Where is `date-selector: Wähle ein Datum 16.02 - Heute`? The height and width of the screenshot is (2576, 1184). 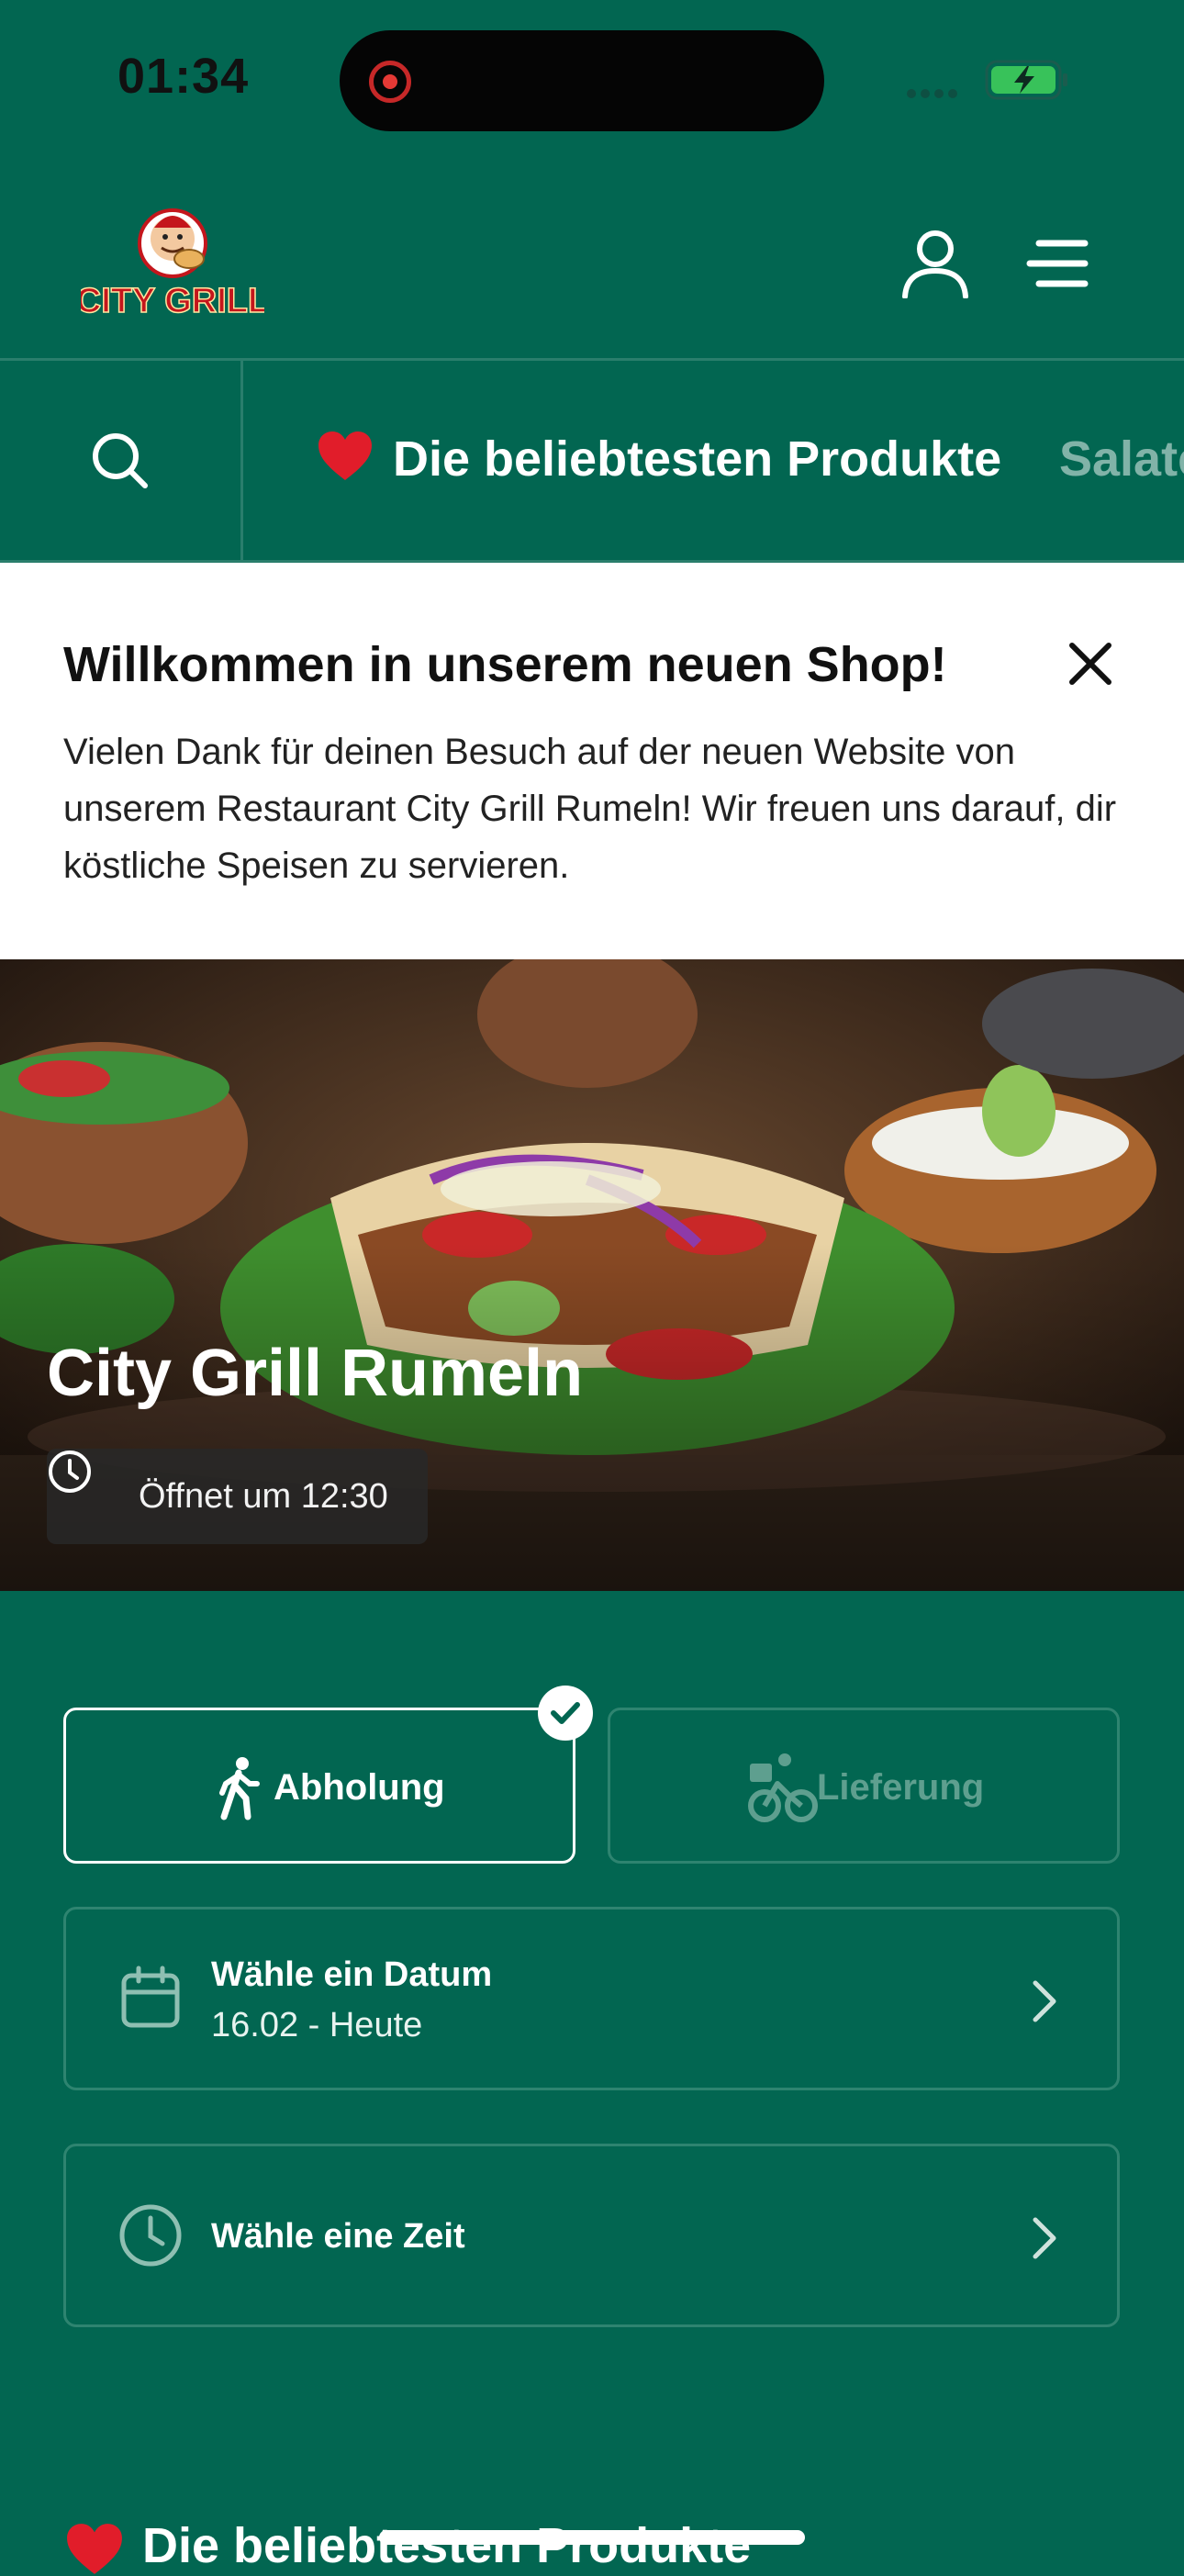 date-selector: Wähle ein Datum 16.02 - Heute is located at coordinates (591, 1998).